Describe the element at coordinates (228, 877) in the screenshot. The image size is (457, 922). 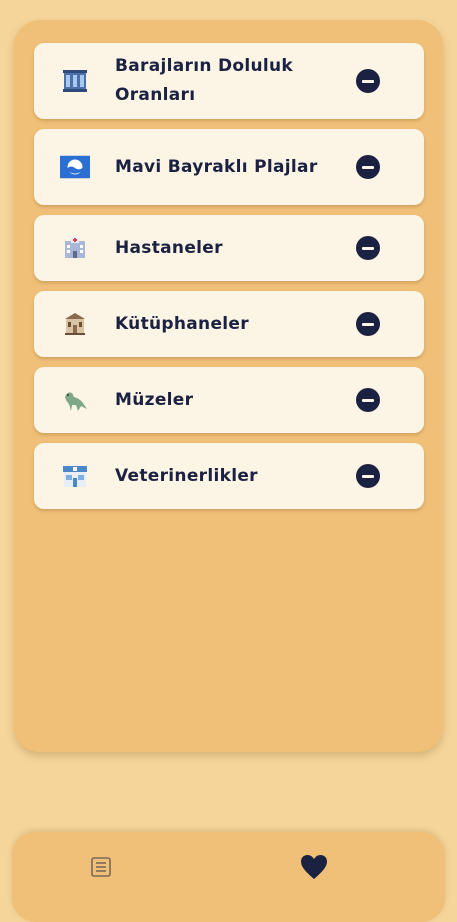
I see `bottom-navigation` at that location.